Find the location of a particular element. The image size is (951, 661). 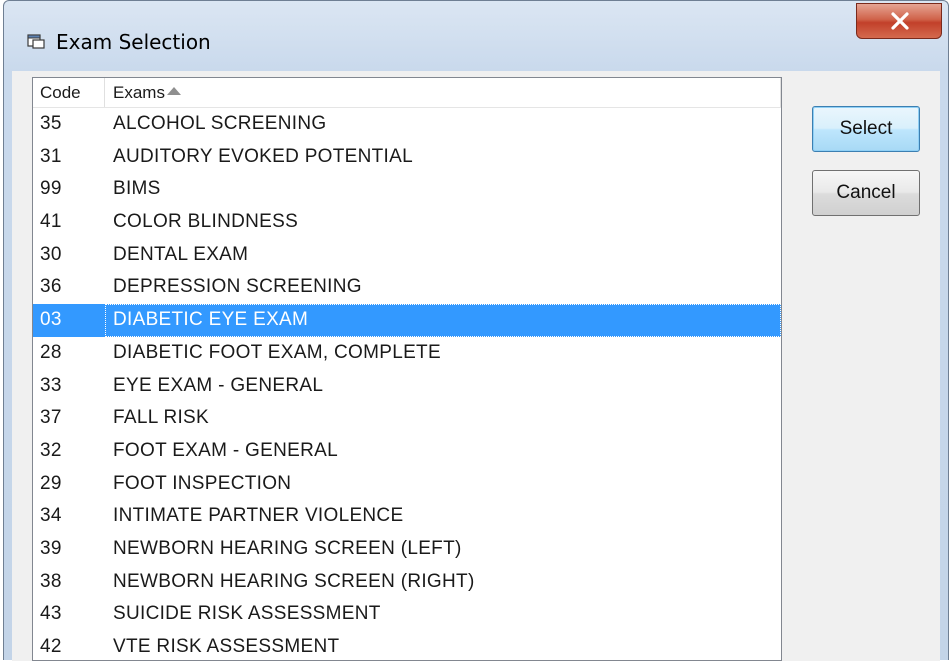

table-row: 34 INTIMATE PARTNER VIOLENCE is located at coordinates (407, 516).